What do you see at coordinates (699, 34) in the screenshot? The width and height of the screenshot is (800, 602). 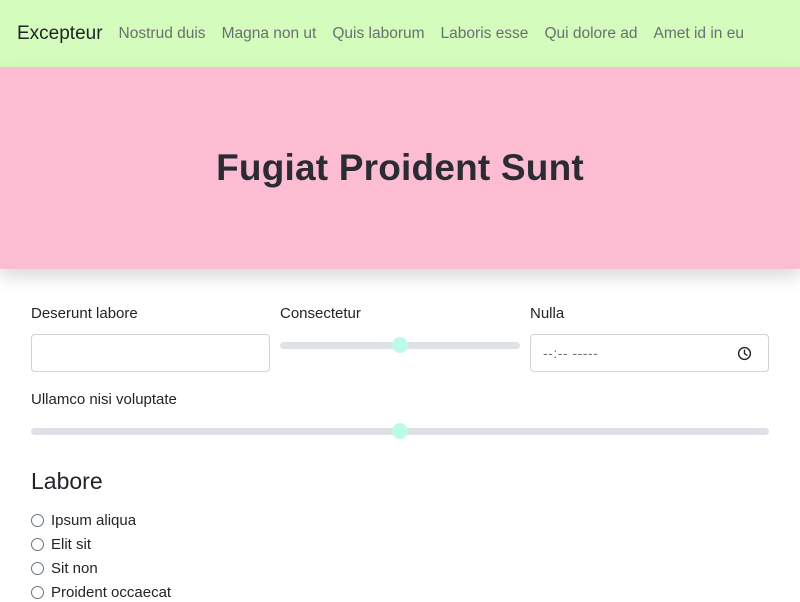 I see `nav-link-amet-id-in-eu: Amet id in eu` at bounding box center [699, 34].